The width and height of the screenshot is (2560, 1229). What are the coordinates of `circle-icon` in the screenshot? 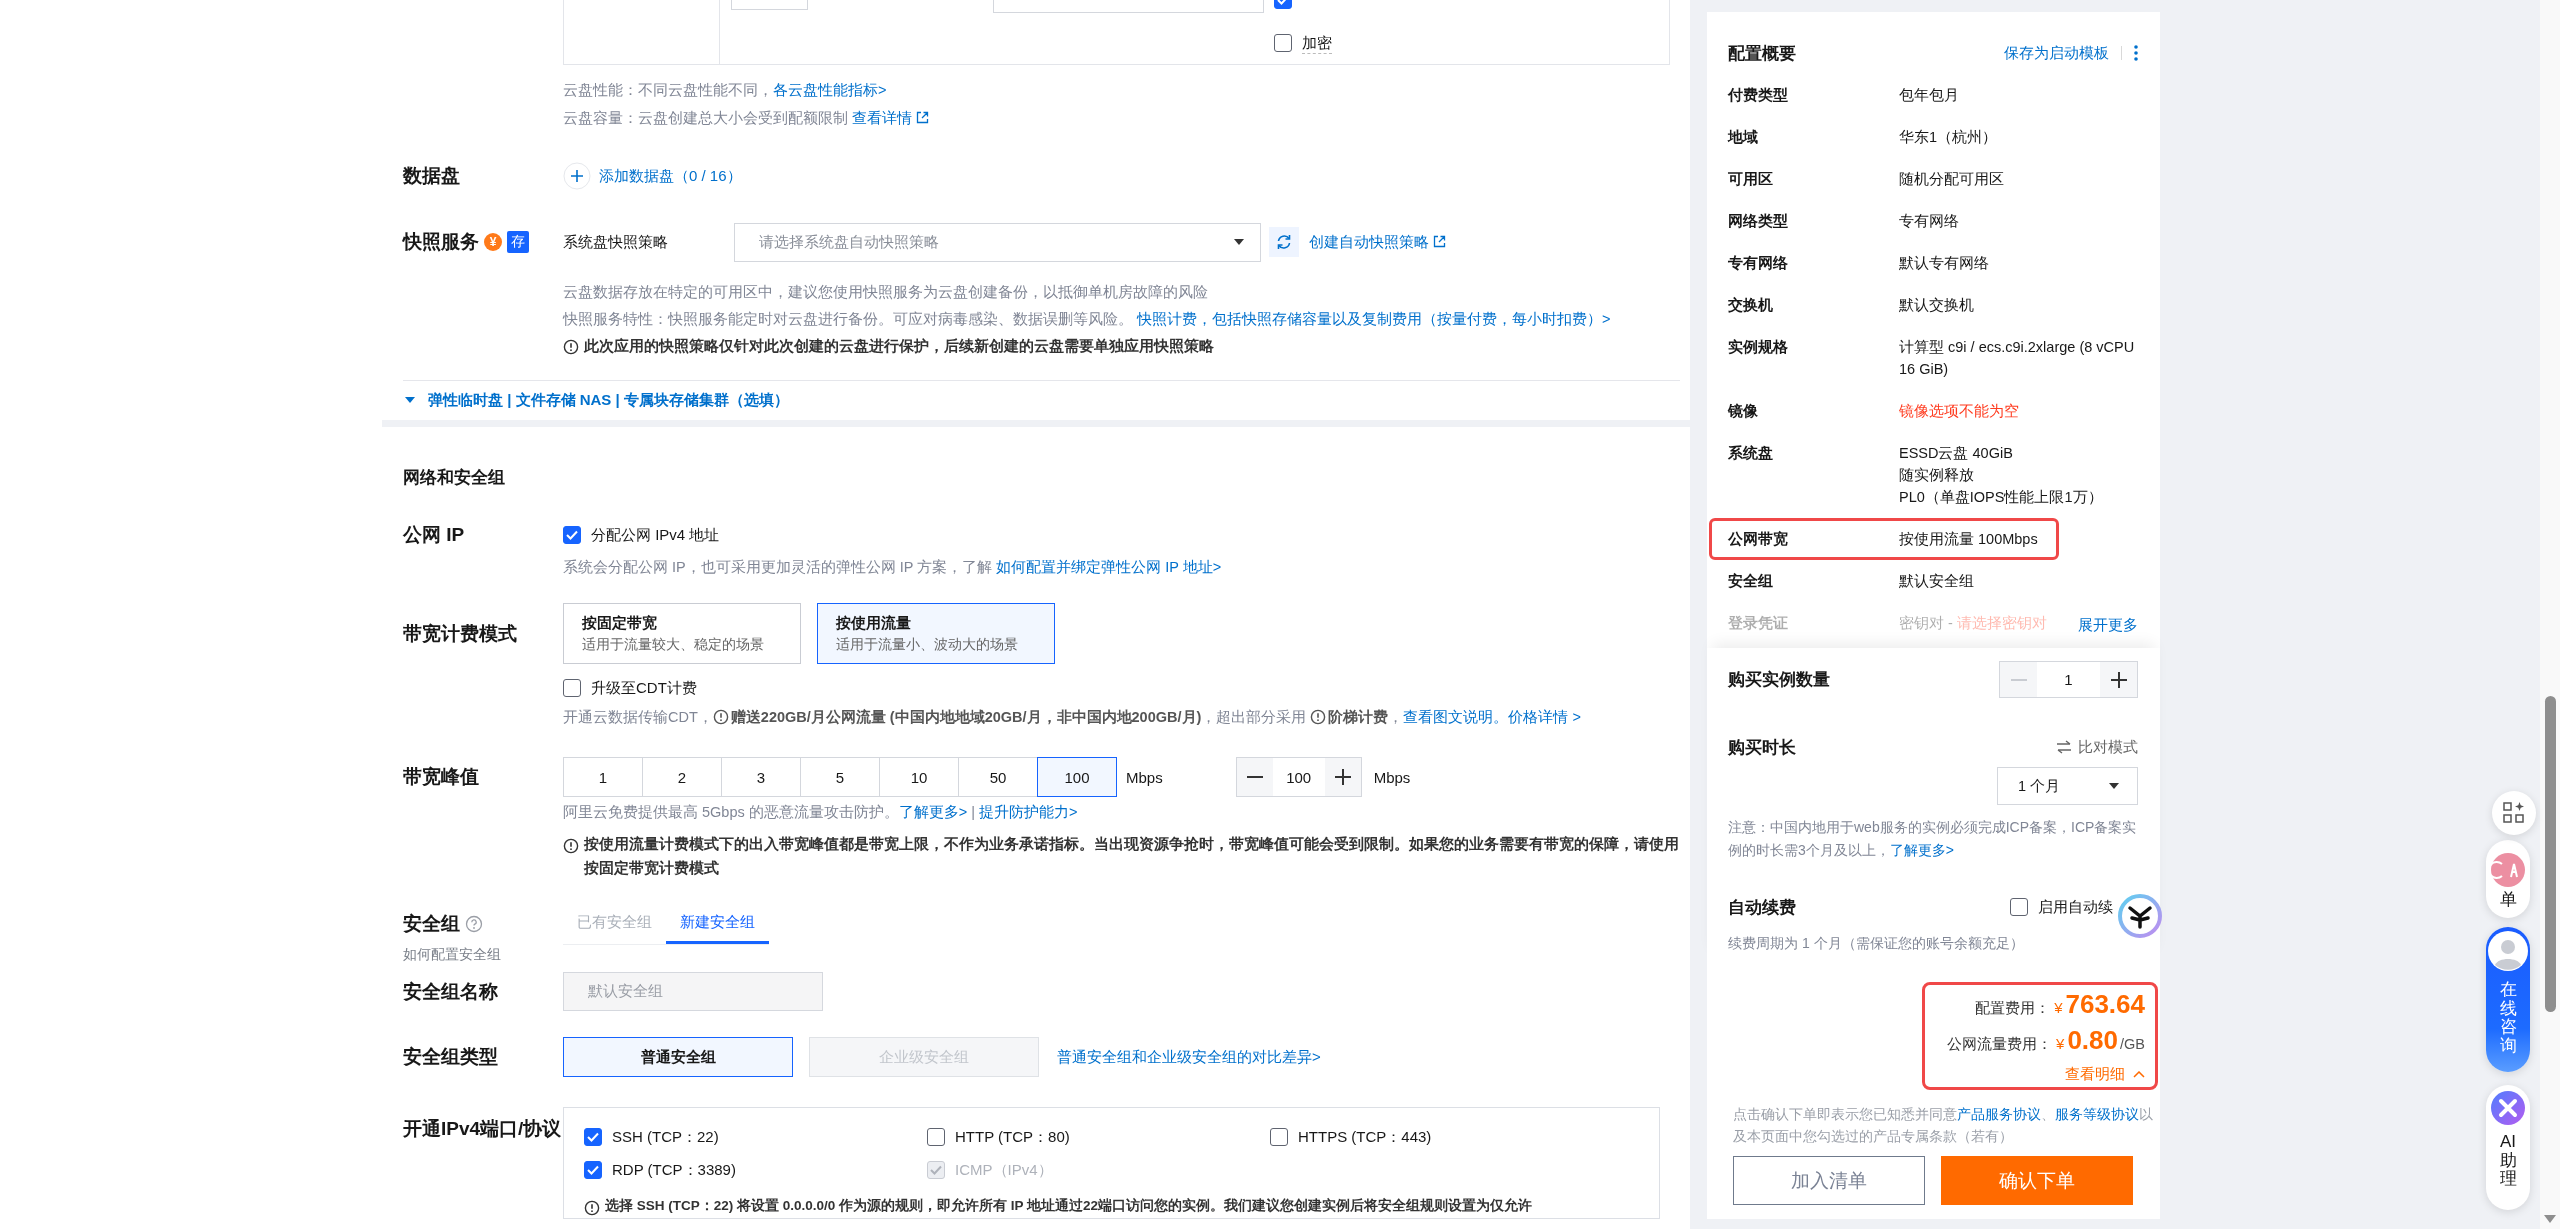 It's located at (2508, 870).